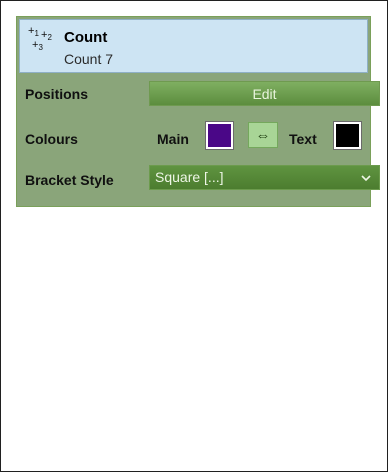  I want to click on edit-positions-button: Edit, so click(264, 93).